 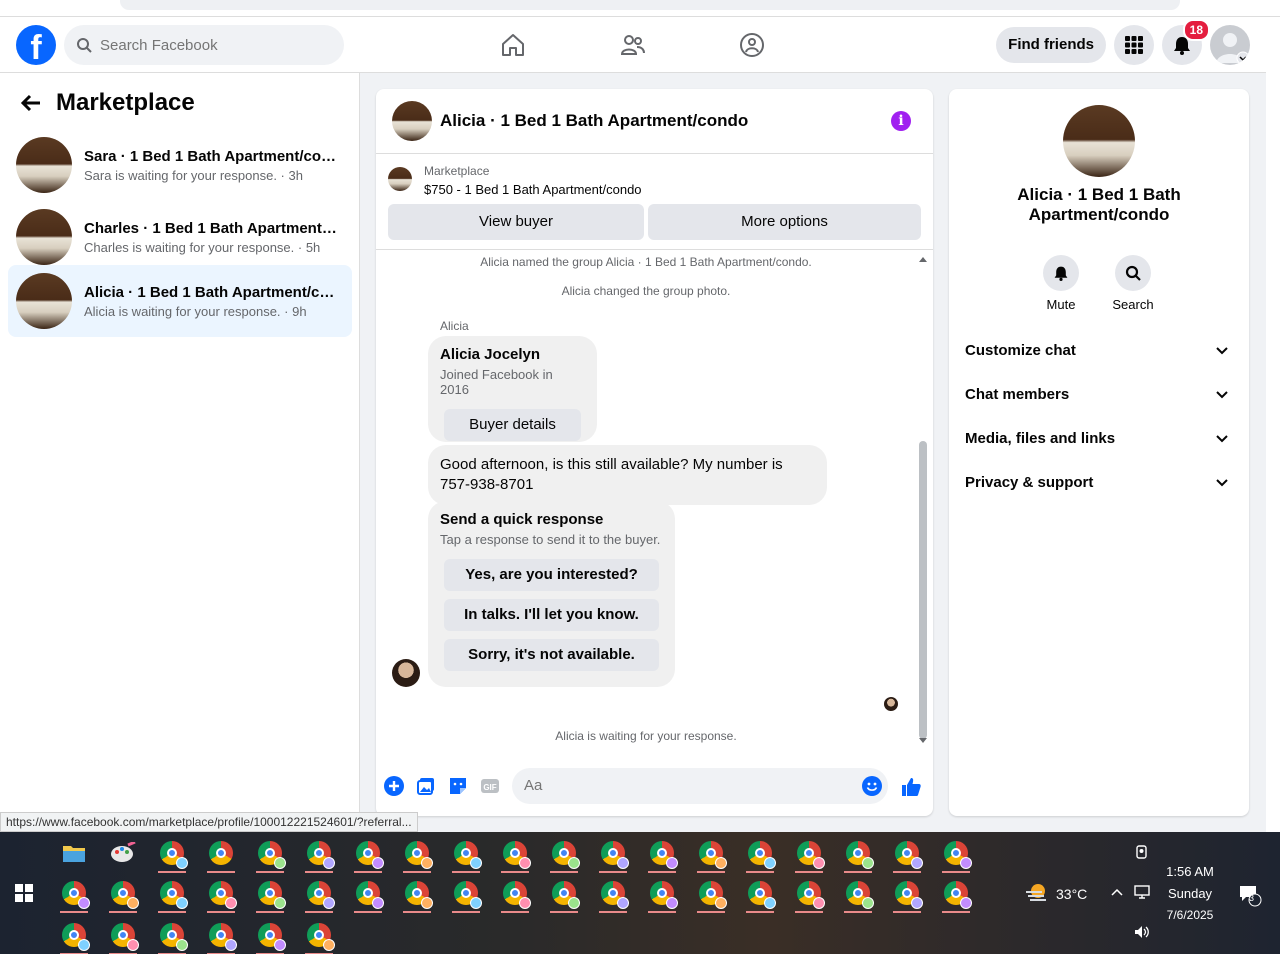 I want to click on message-box, so click(x=700, y=786).